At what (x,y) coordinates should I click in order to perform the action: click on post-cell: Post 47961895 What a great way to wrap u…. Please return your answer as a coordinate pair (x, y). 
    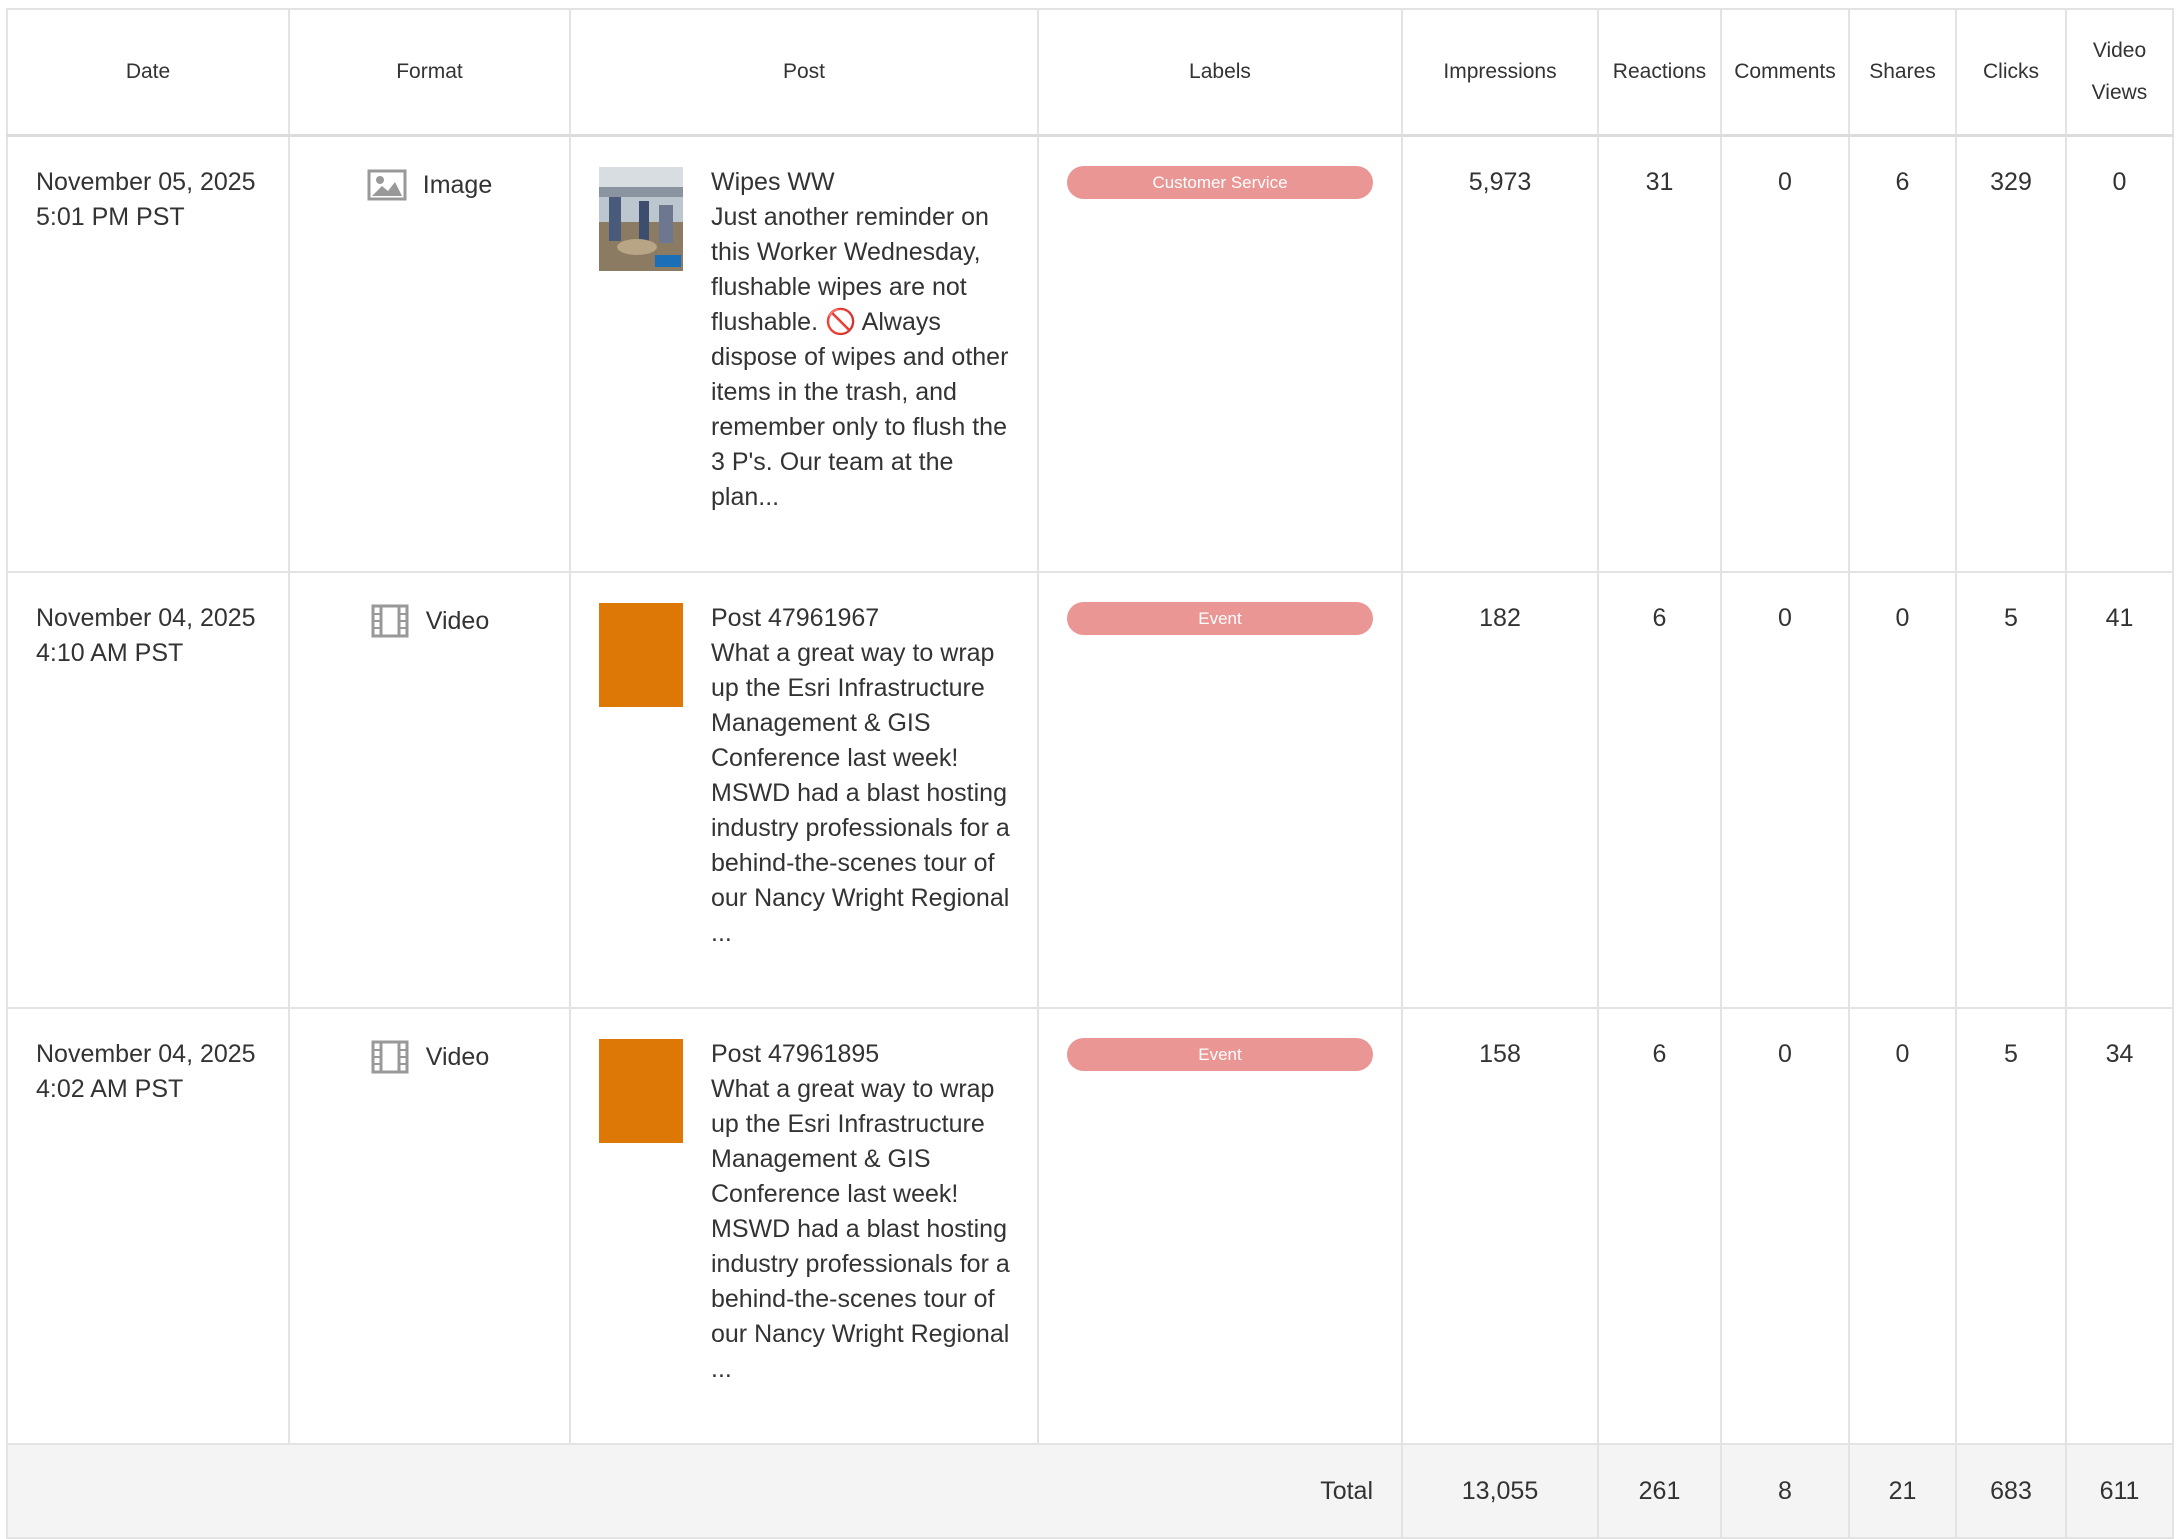
    Looking at the image, I should click on (804, 1226).